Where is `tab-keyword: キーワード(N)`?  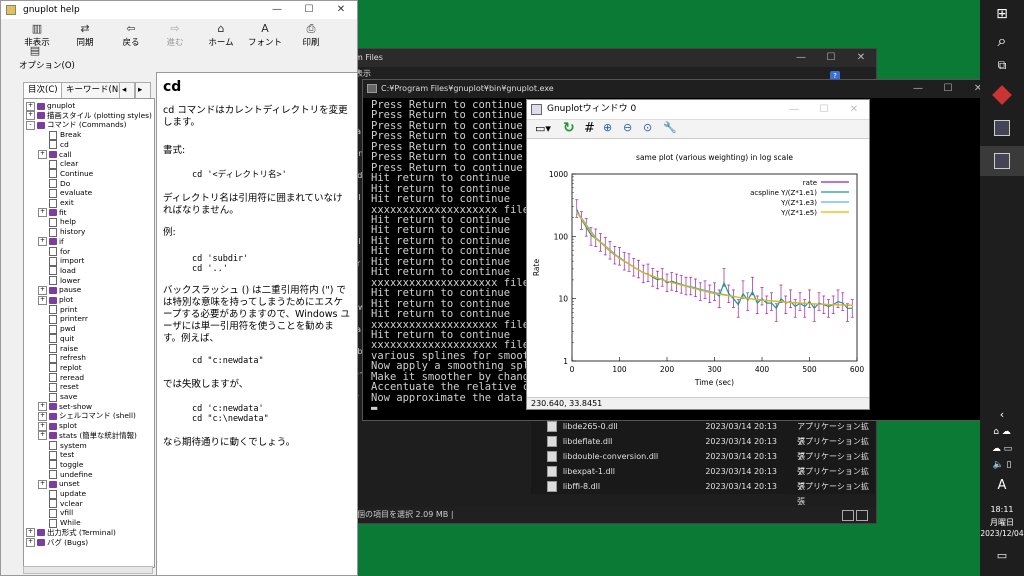
tab-keyword: キーワード(N) is located at coordinates (94, 90).